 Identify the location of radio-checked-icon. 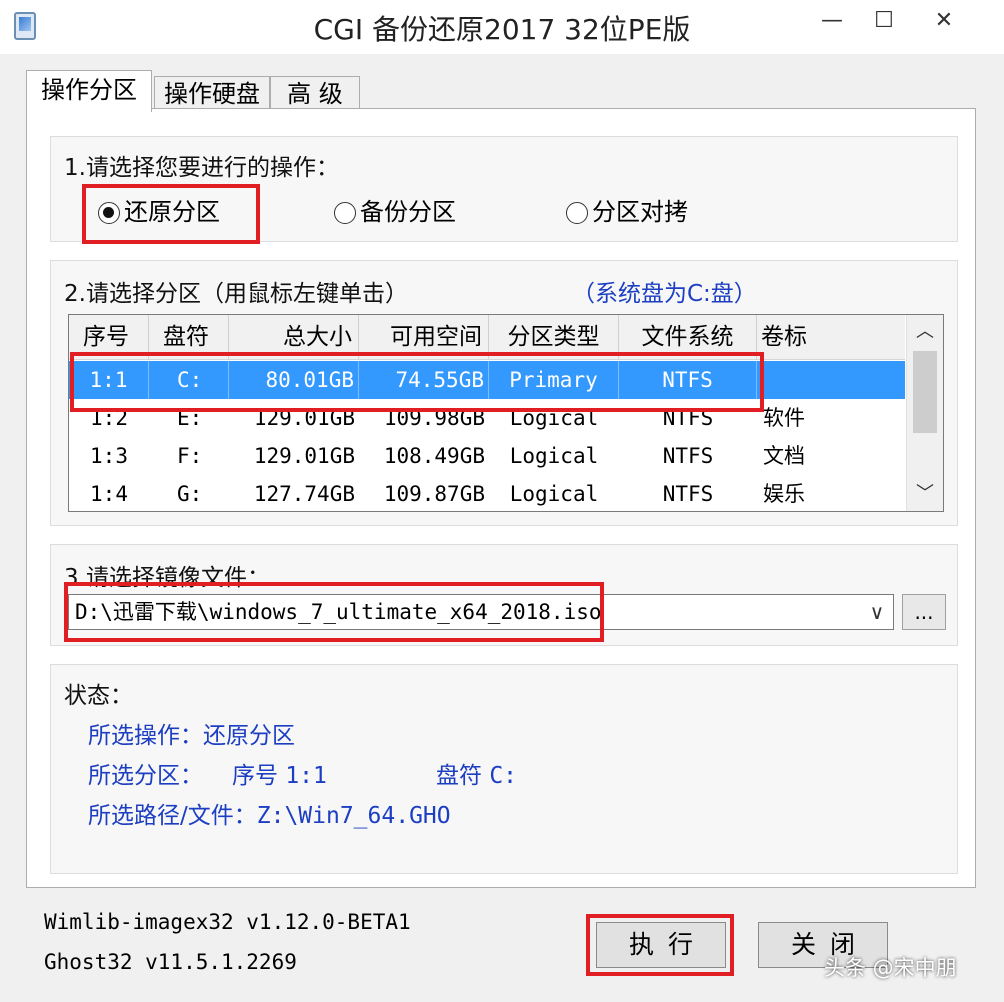
(109, 213).